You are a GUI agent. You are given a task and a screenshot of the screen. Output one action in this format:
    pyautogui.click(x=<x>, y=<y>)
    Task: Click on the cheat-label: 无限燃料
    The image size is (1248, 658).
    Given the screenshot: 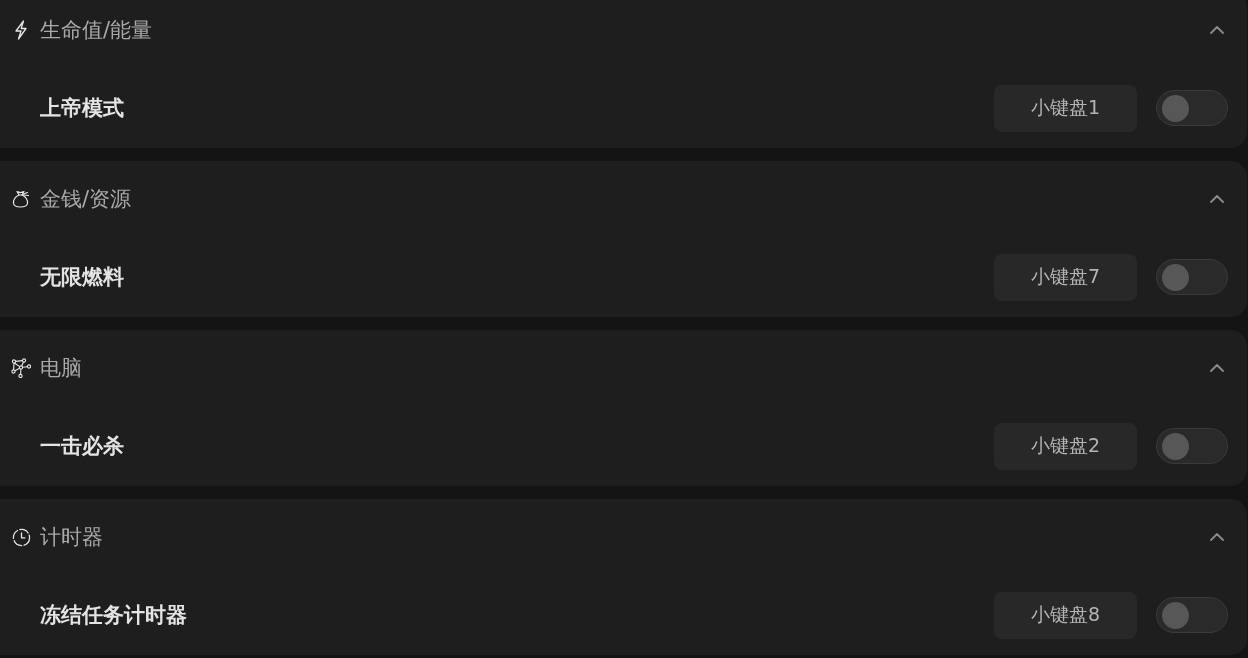 What is the action you would take?
    pyautogui.click(x=82, y=277)
    